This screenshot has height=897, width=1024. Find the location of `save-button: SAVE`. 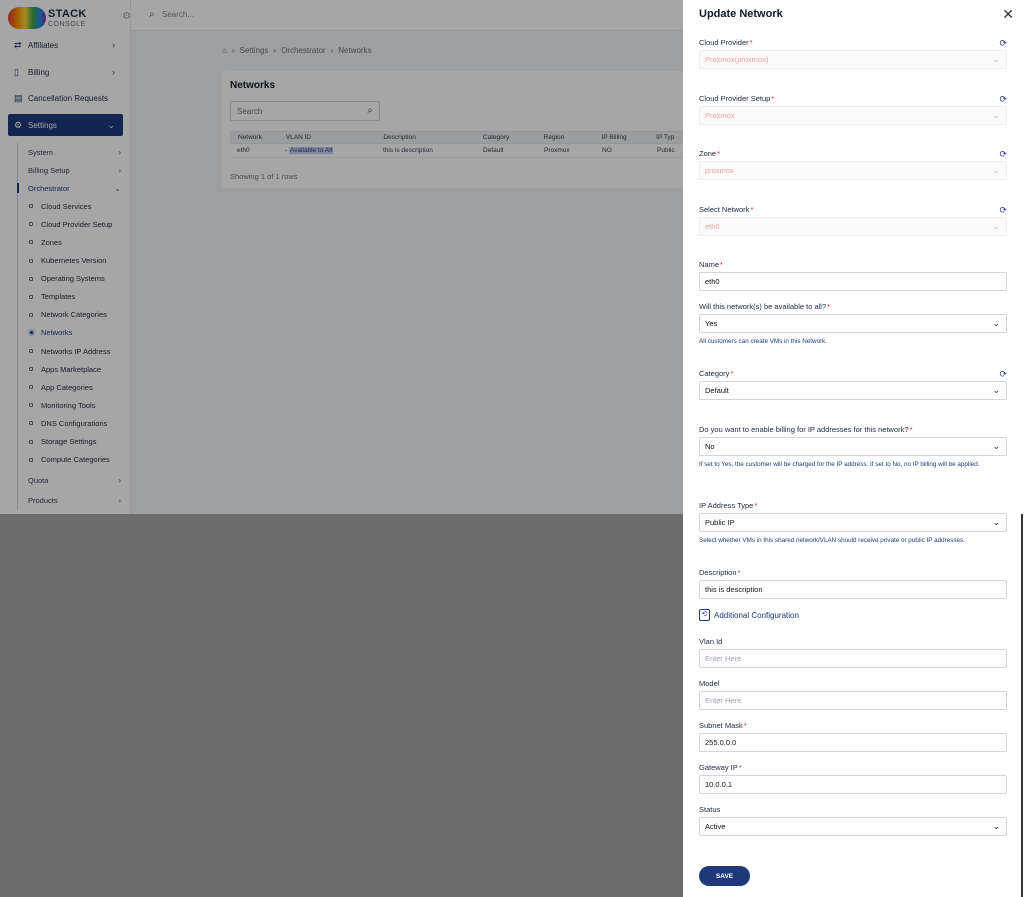

save-button: SAVE is located at coordinates (724, 876).